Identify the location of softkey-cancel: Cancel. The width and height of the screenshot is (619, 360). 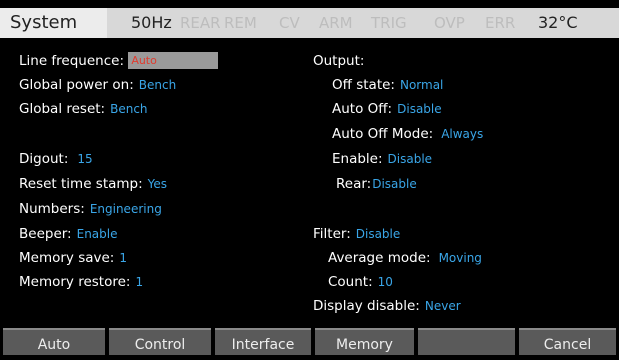
(567, 341).